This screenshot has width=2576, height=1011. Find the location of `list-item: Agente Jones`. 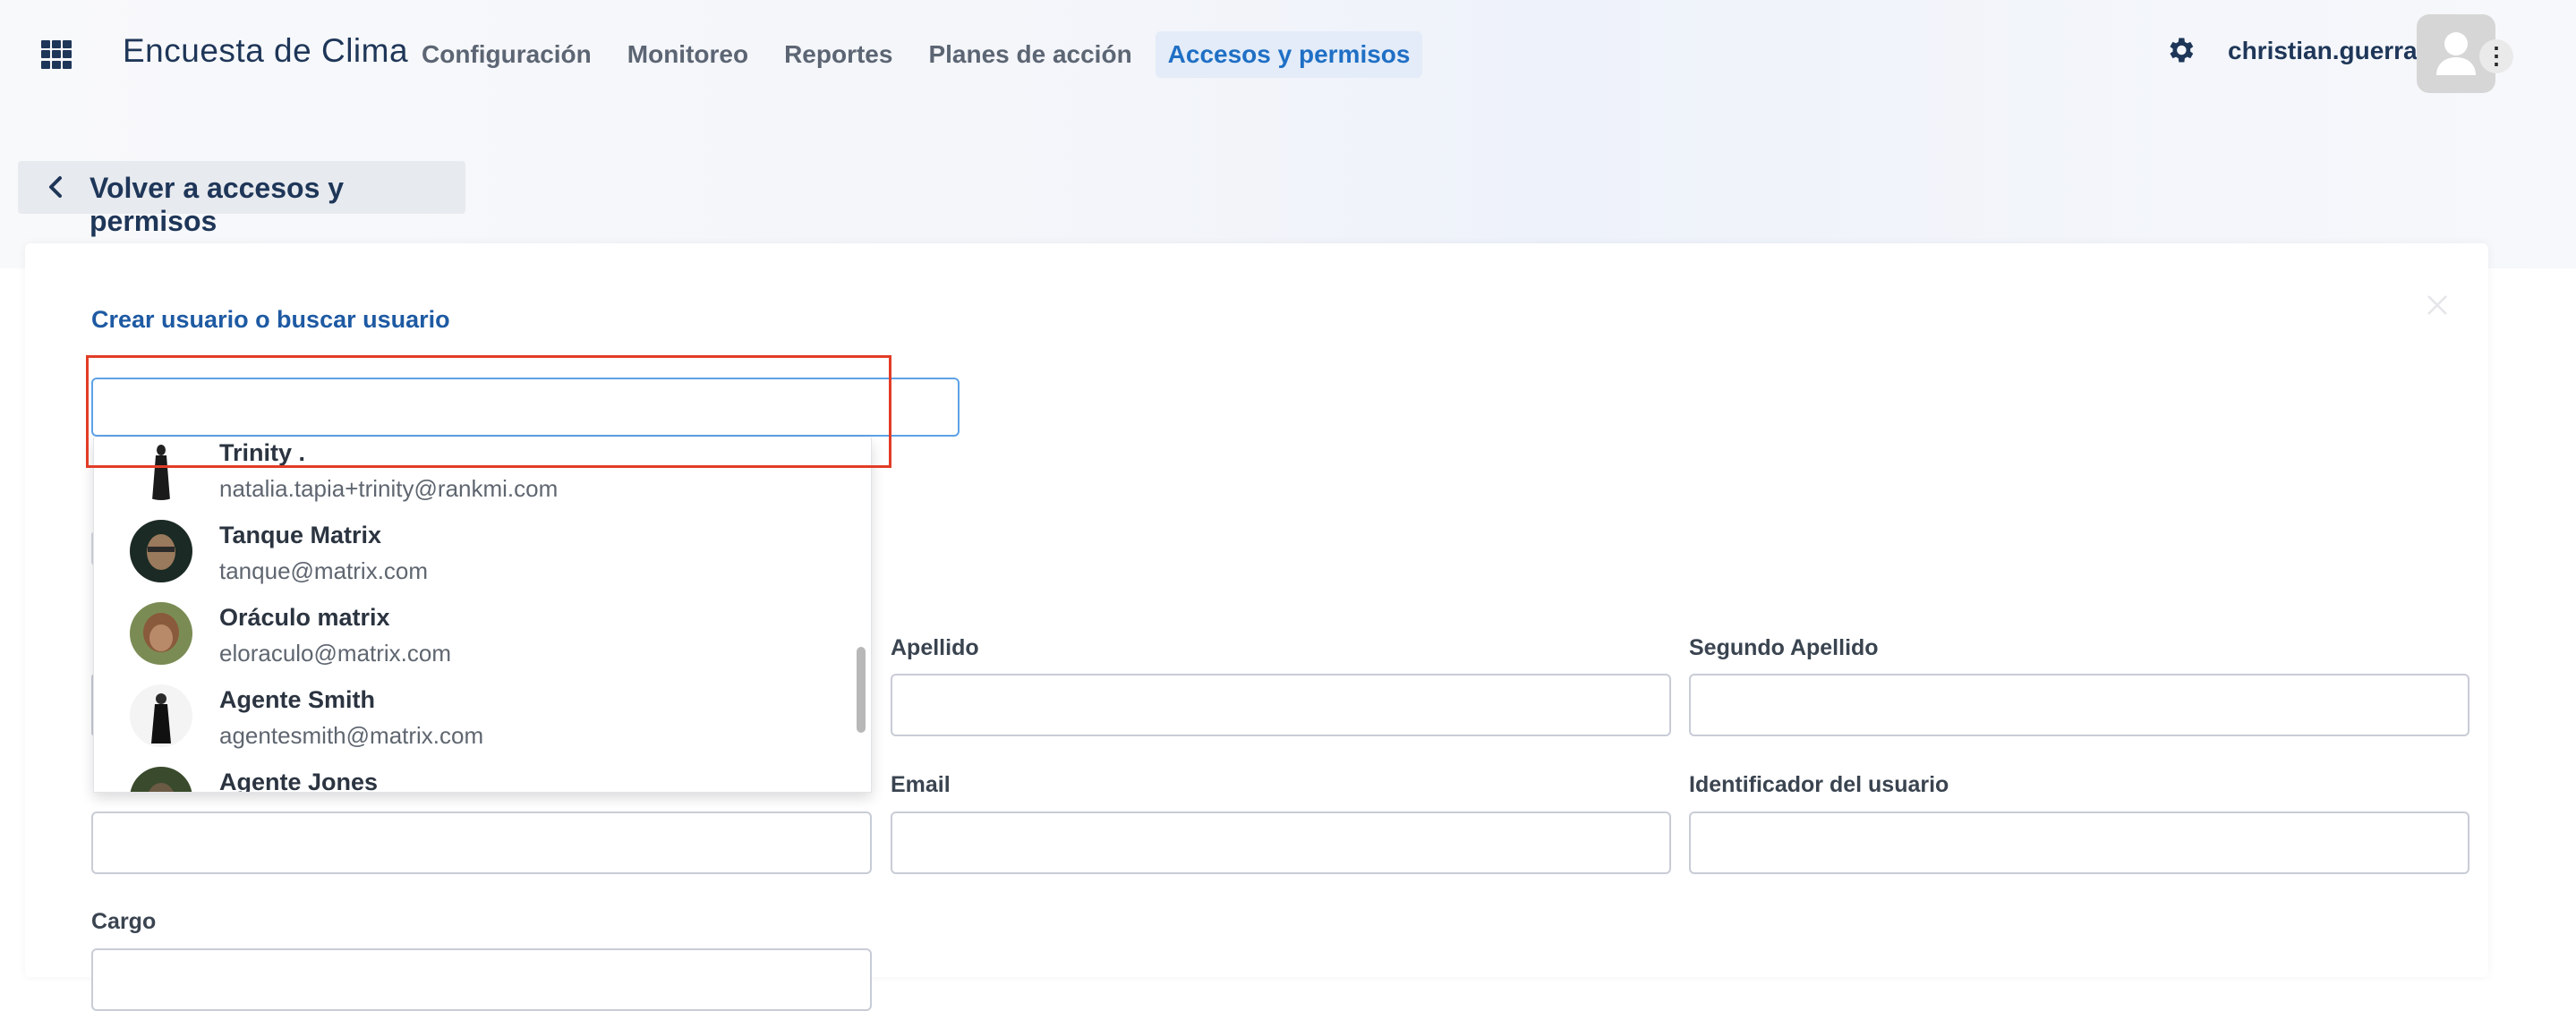

list-item: Agente Jones is located at coordinates (470, 777).